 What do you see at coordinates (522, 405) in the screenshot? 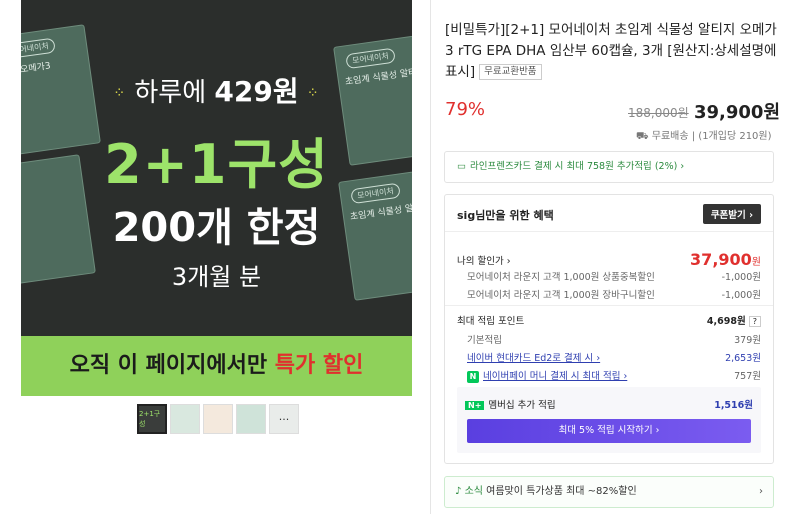
I see `membership-label: 멤버십 추가 적립` at bounding box center [522, 405].